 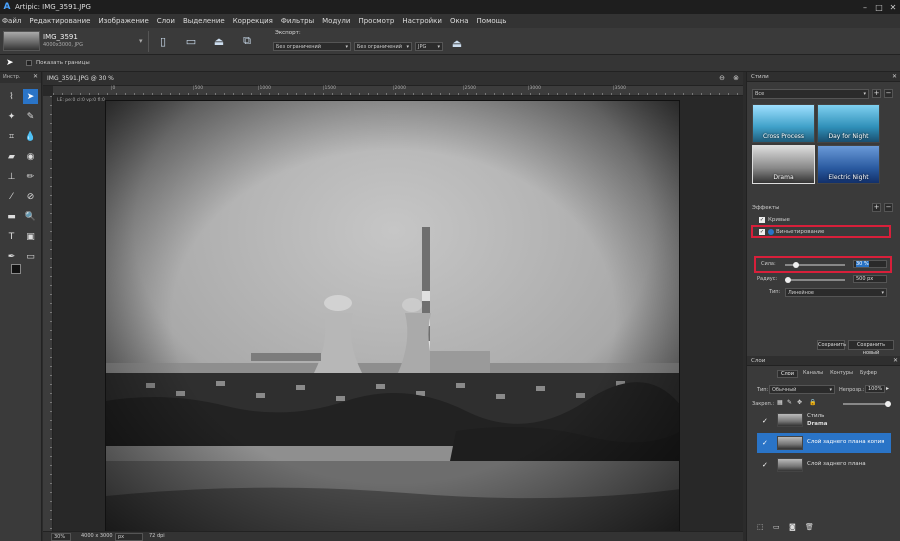 I want to click on app-logo-icon: A, so click(x=7, y=7).